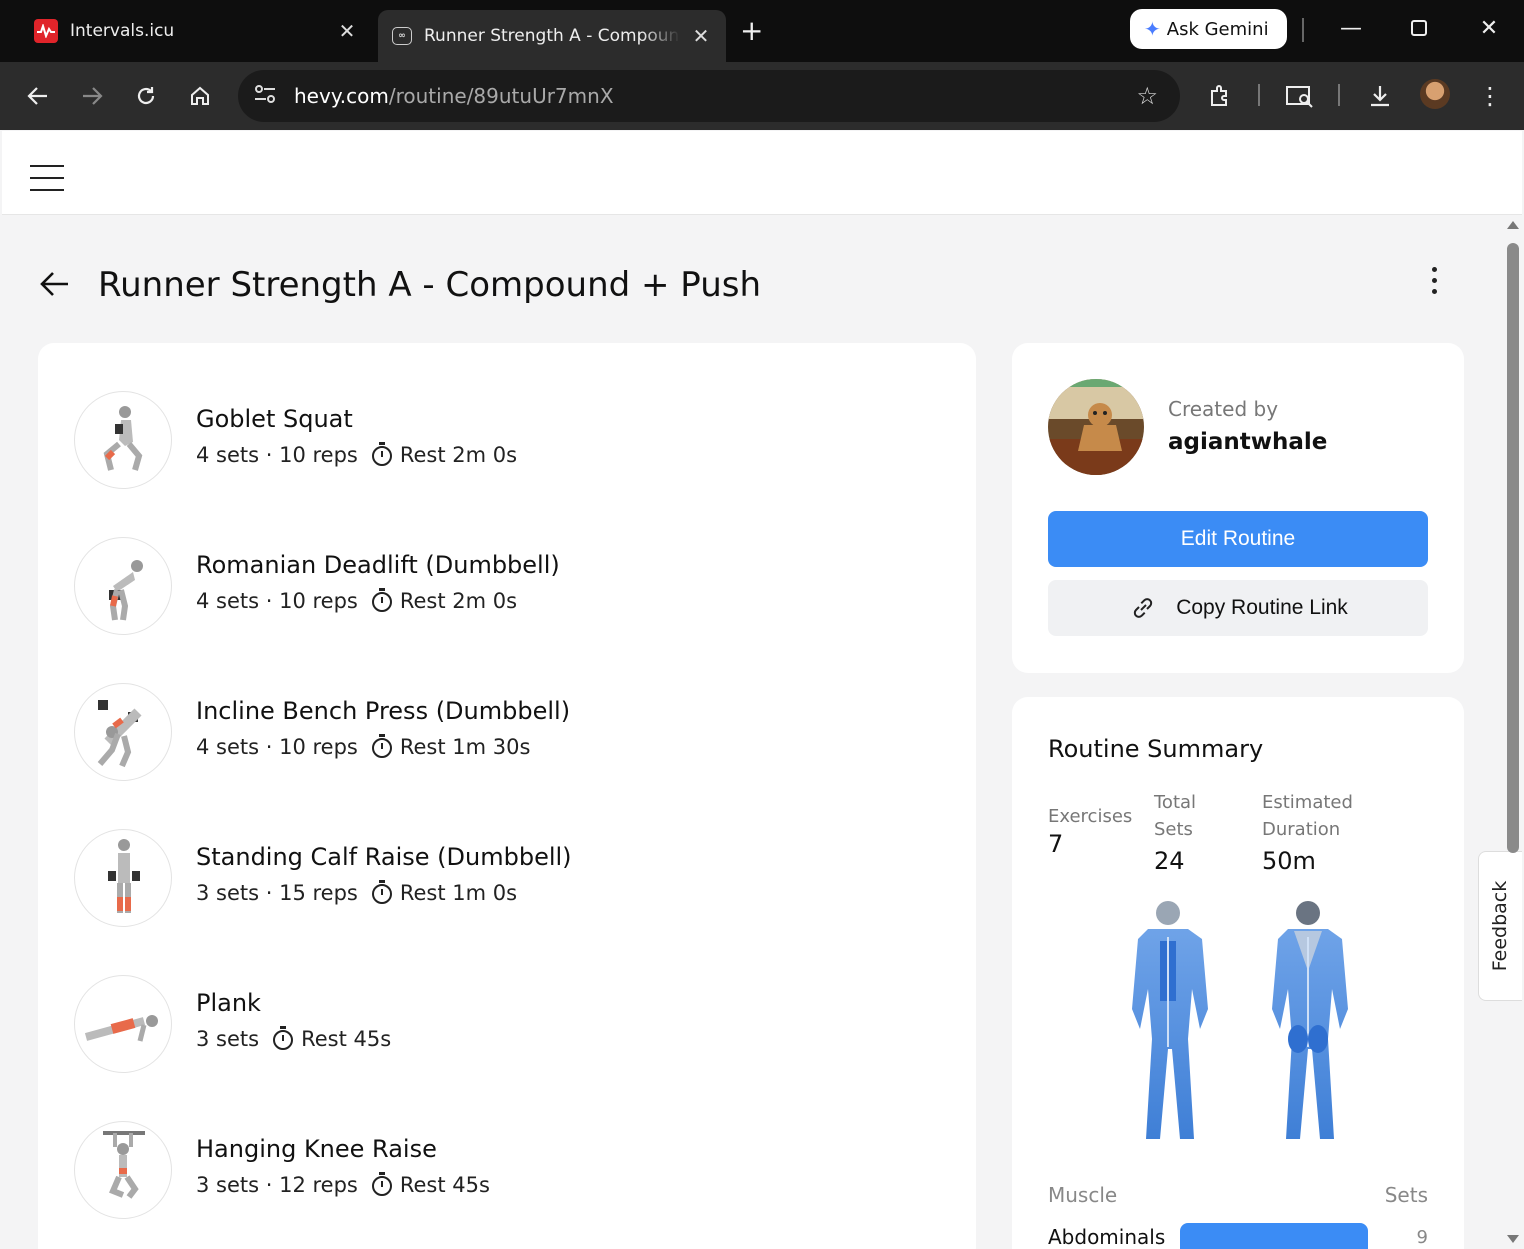  Describe the element at coordinates (1220, 96) in the screenshot. I see `extensions-icon` at that location.